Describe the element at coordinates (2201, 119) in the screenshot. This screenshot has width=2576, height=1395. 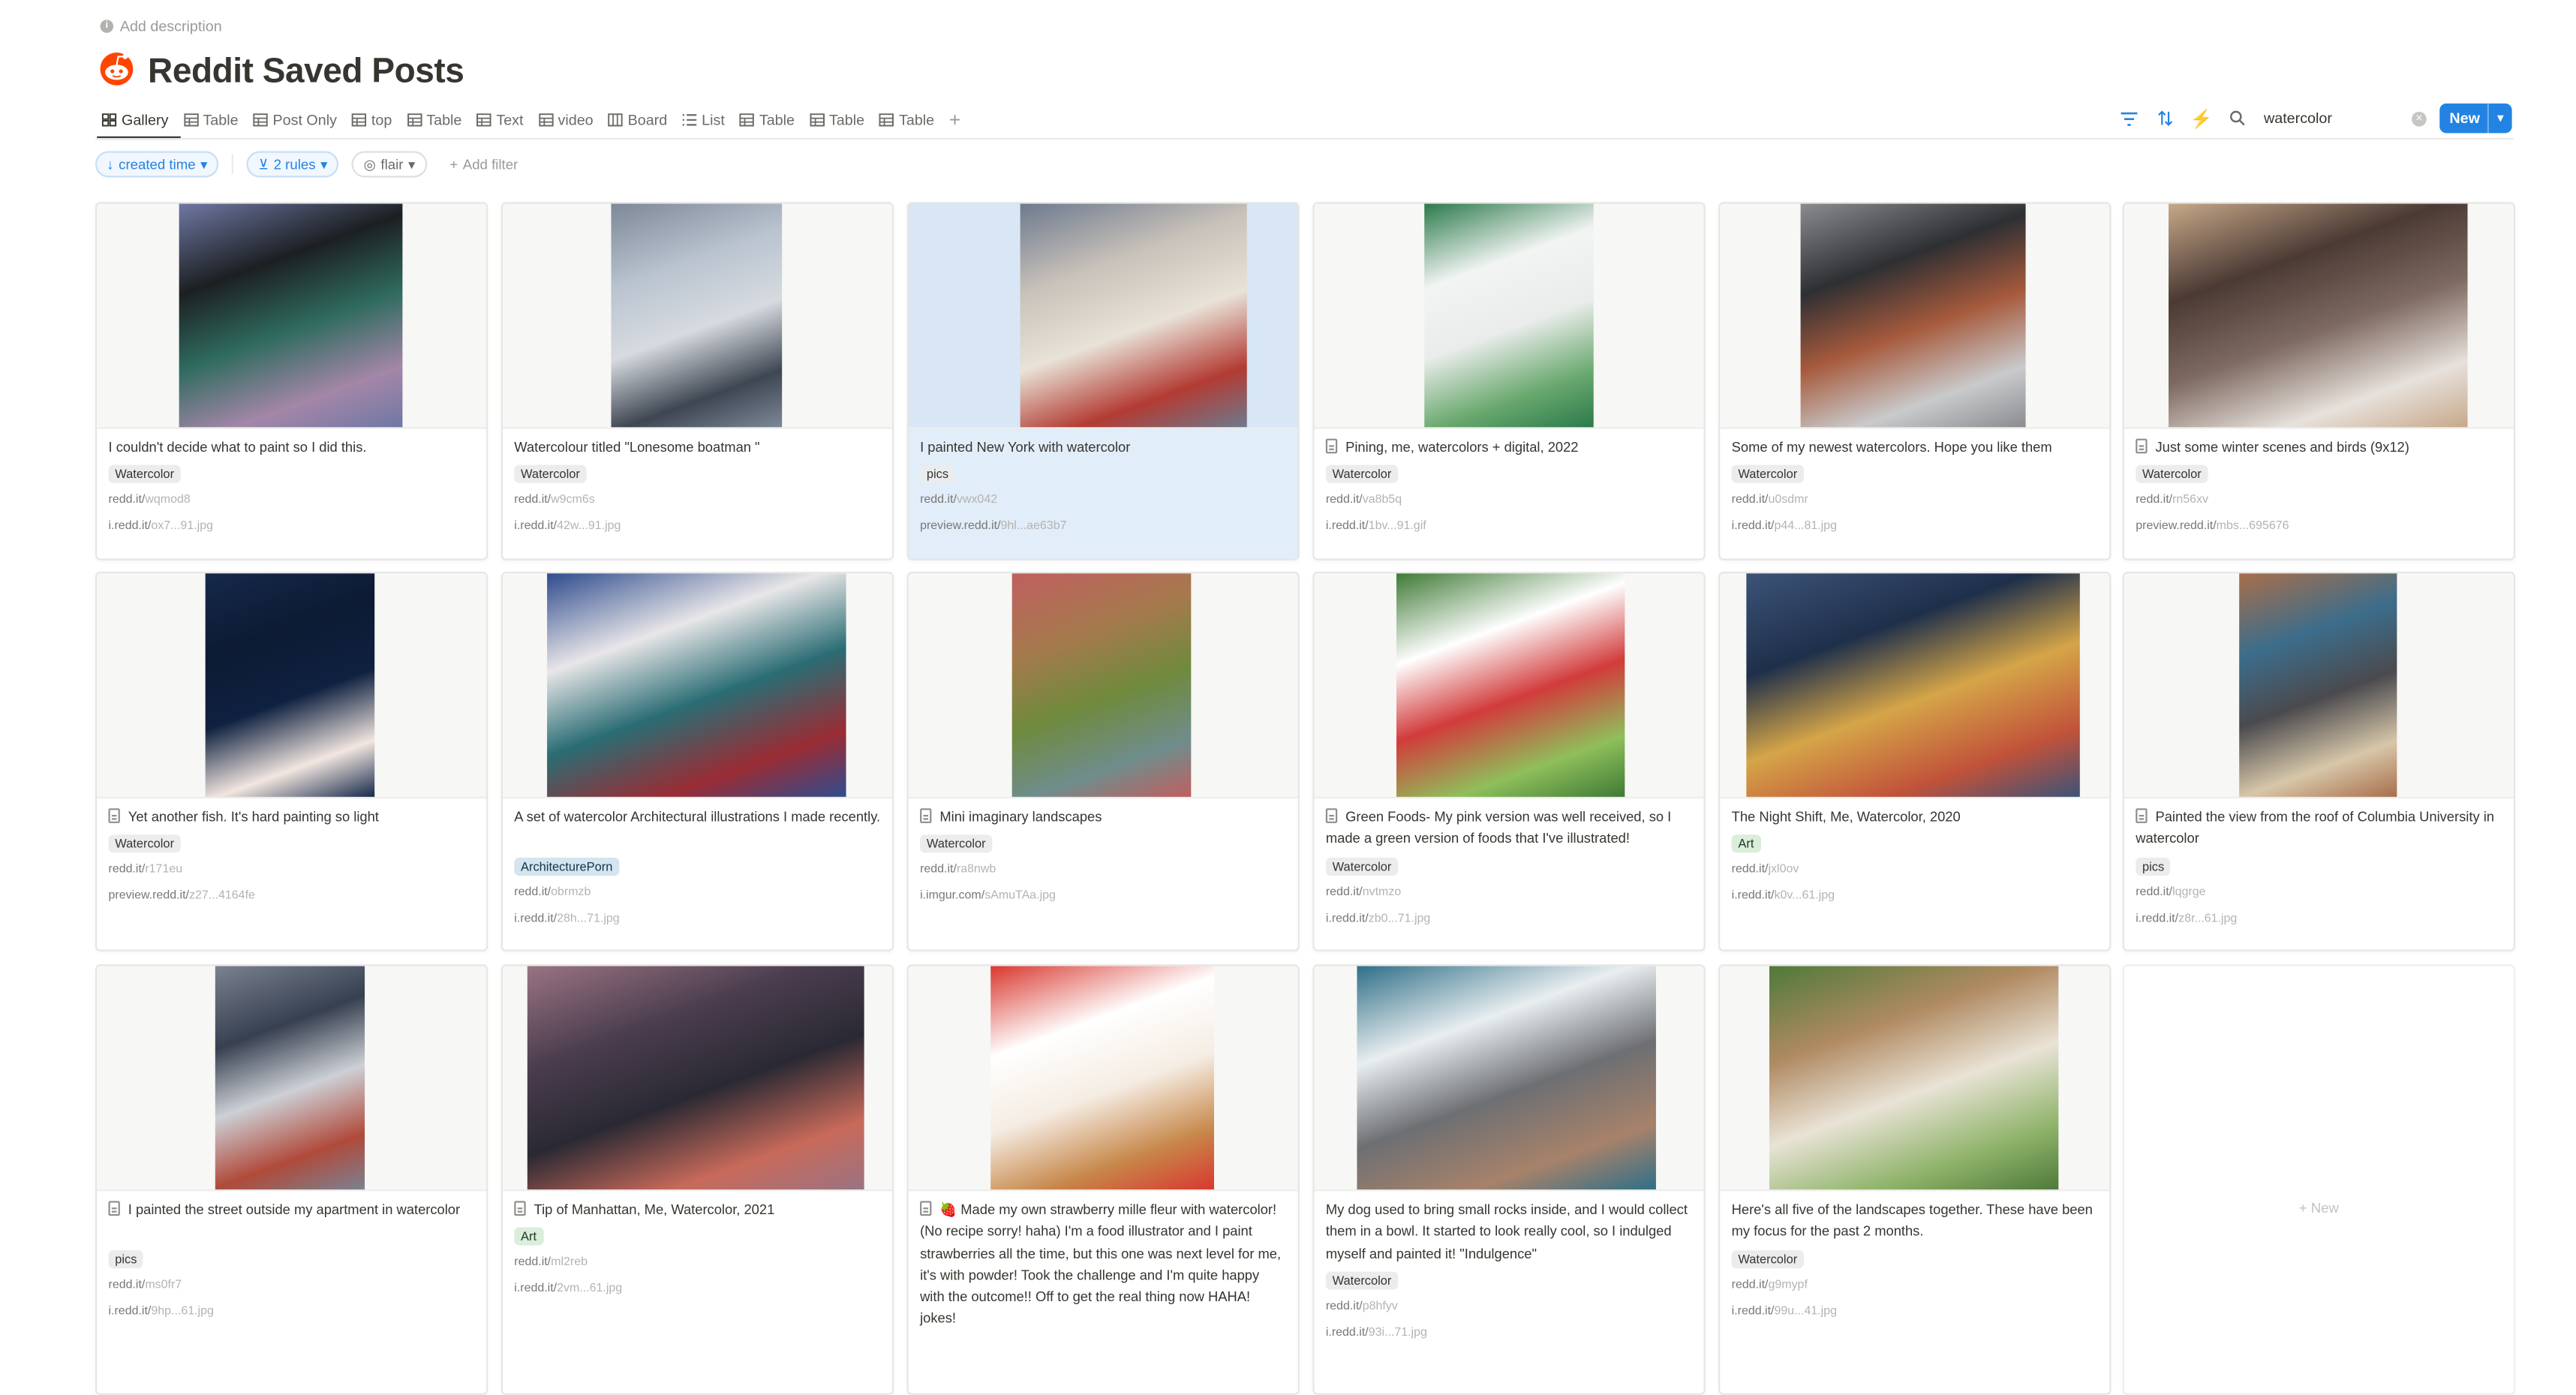
I see `automation-bolt-icon: ⚡` at that location.